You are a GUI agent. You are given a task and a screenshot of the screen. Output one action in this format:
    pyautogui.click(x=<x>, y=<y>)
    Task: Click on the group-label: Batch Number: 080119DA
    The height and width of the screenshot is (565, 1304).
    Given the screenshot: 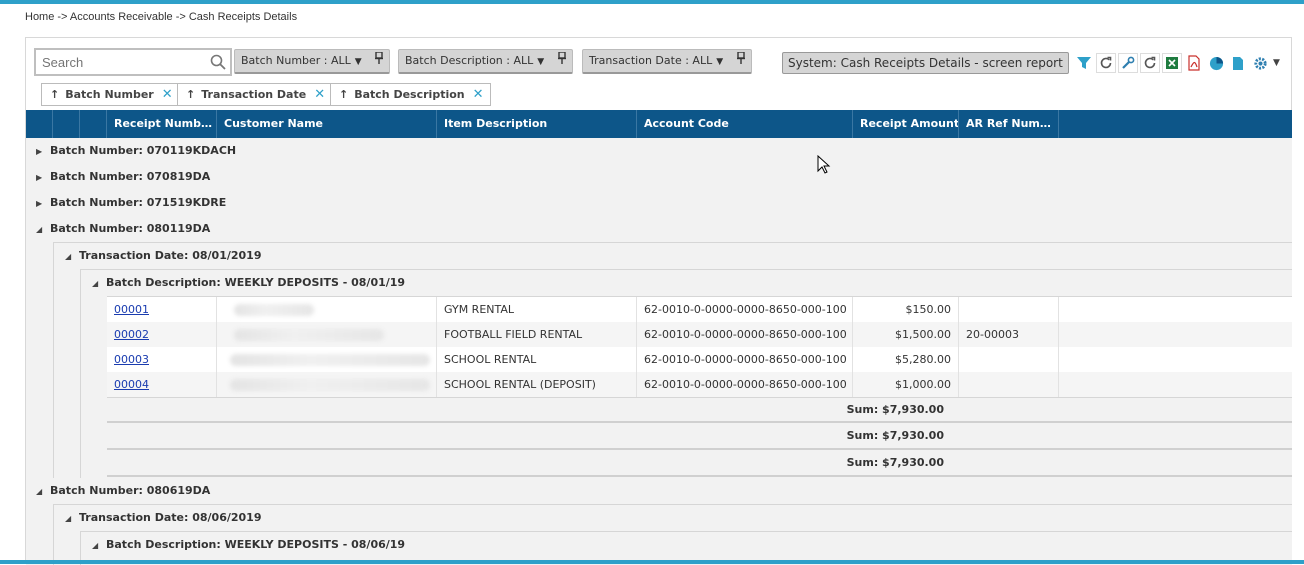 What is the action you would take?
    pyautogui.click(x=130, y=228)
    